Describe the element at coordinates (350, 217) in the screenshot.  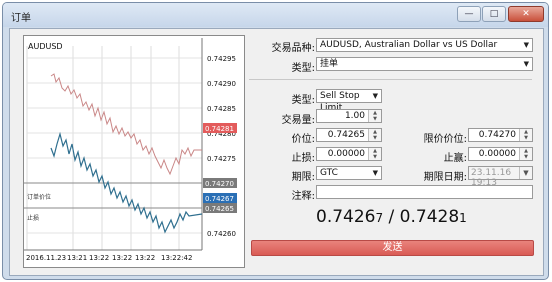
I see `bid-price: 0.74267` at that location.